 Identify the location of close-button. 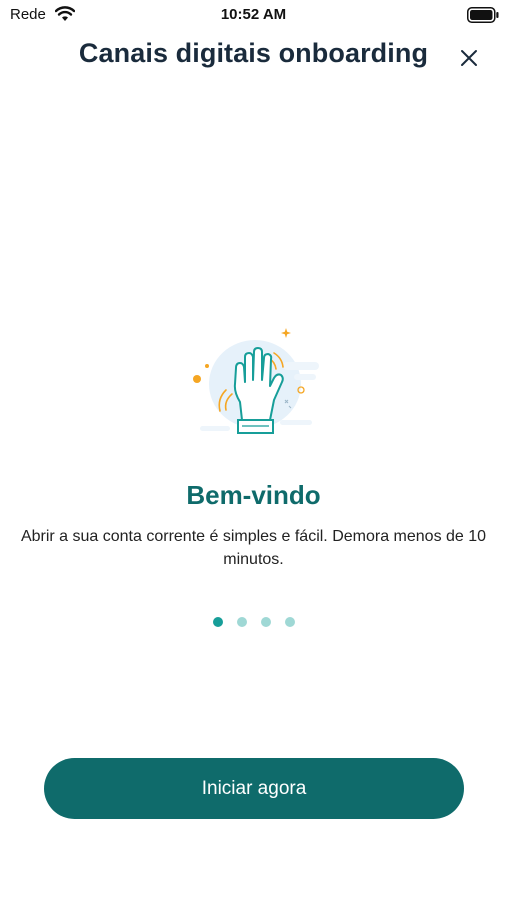
(469, 58).